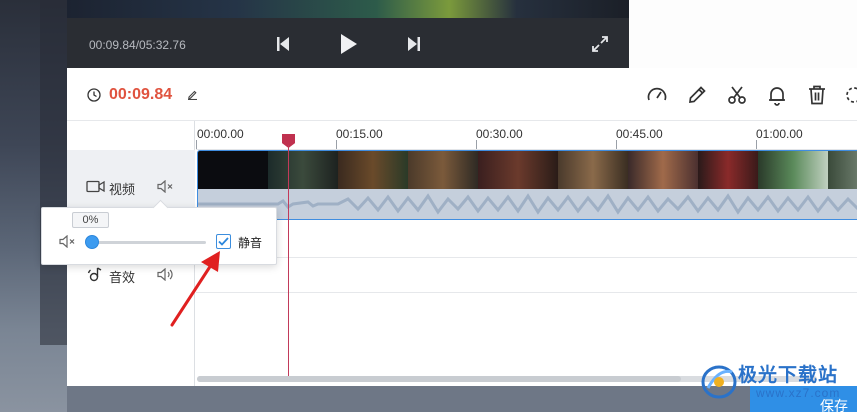  What do you see at coordinates (788, 375) in the screenshot?
I see `watermark-title: 极光下载站` at bounding box center [788, 375].